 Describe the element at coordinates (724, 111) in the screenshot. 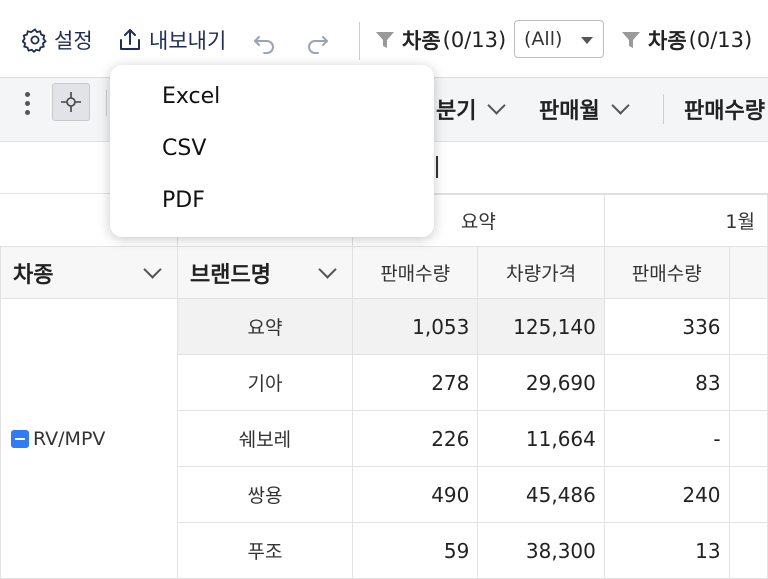

I see `field-pill-label: 판매수량` at that location.